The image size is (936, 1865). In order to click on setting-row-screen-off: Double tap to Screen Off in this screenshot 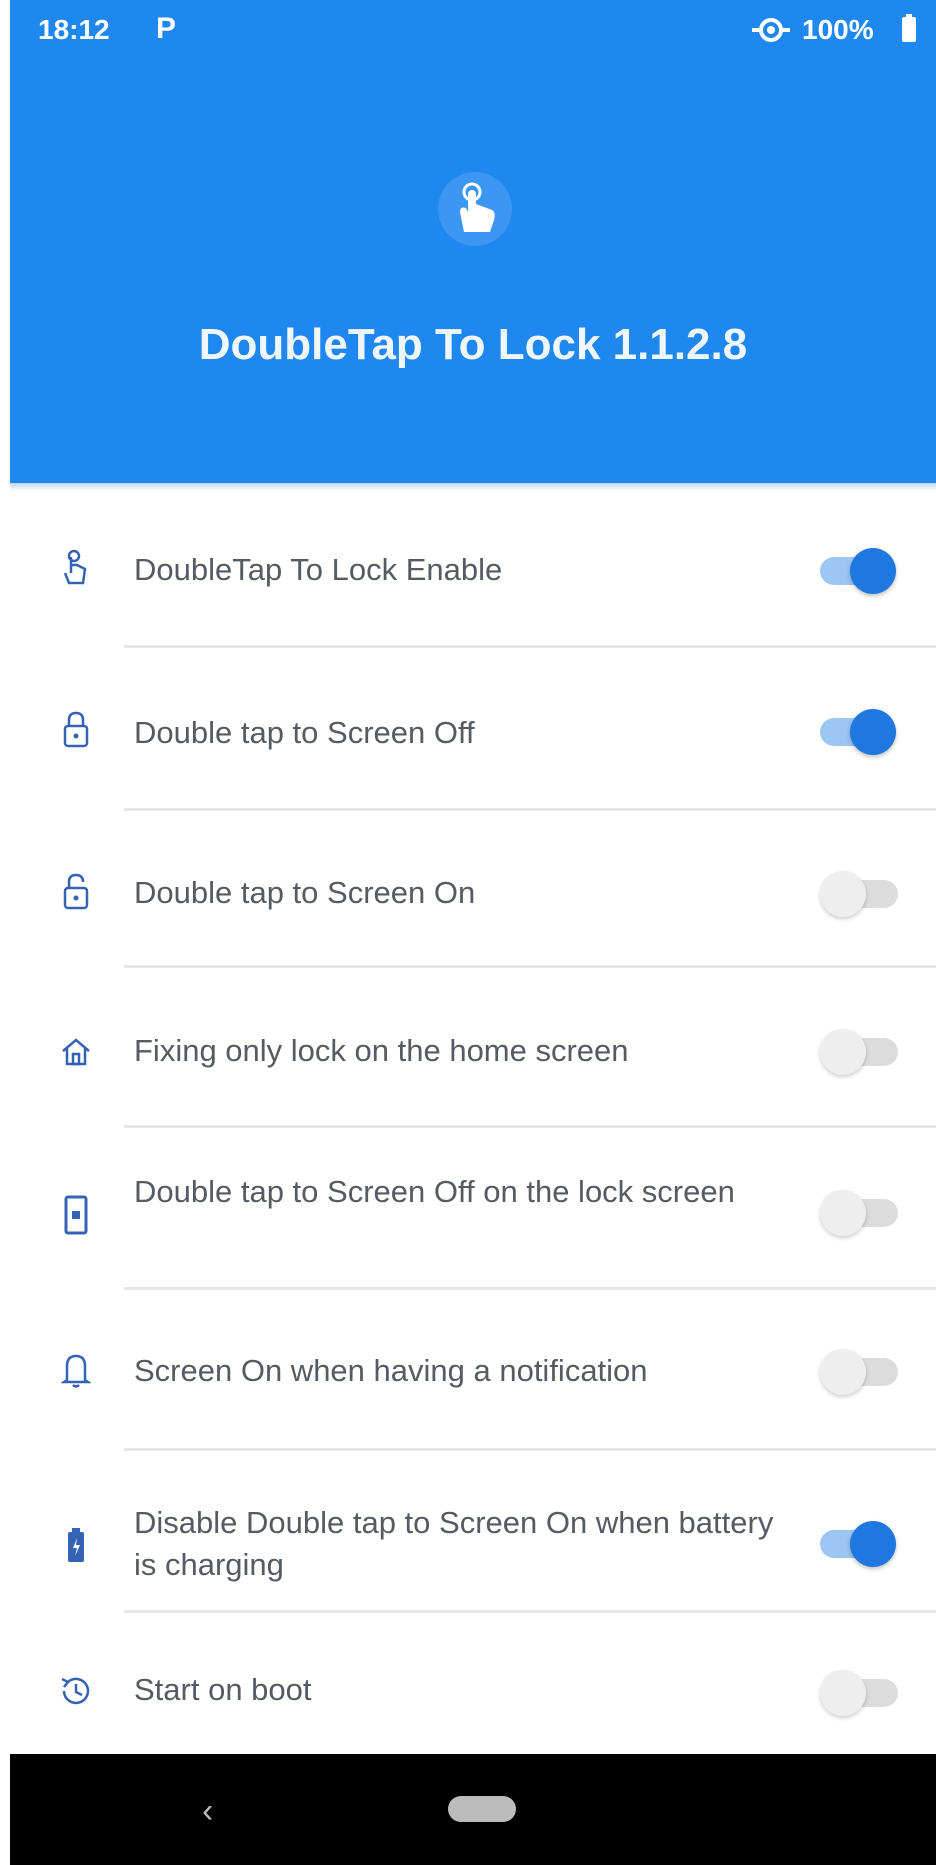, I will do `click(473, 750)`.